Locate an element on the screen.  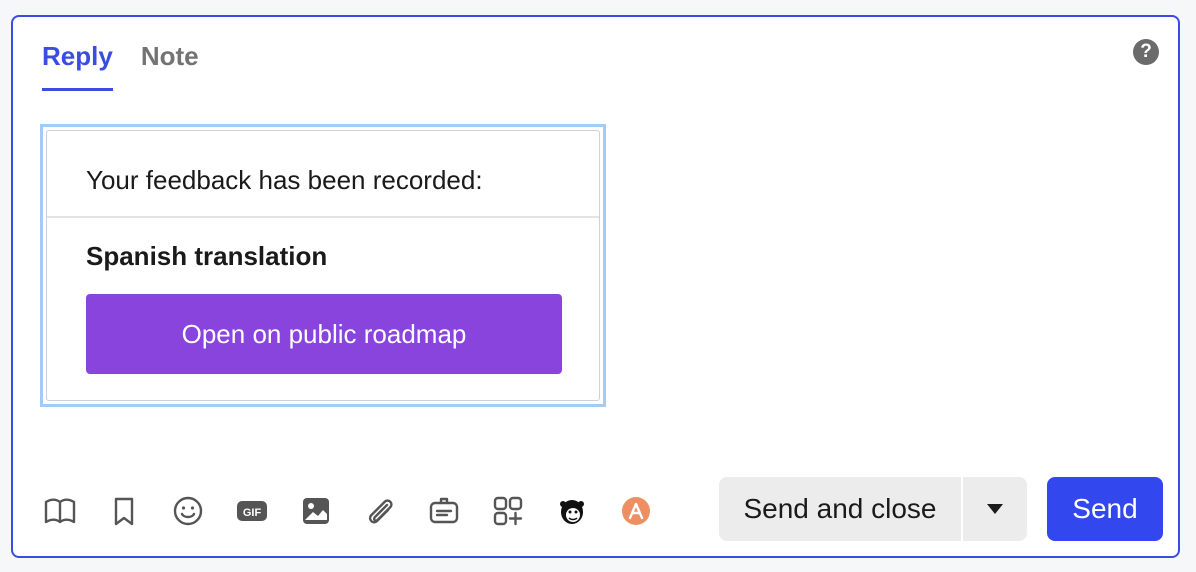
send-button: Send is located at coordinates (1105, 509).